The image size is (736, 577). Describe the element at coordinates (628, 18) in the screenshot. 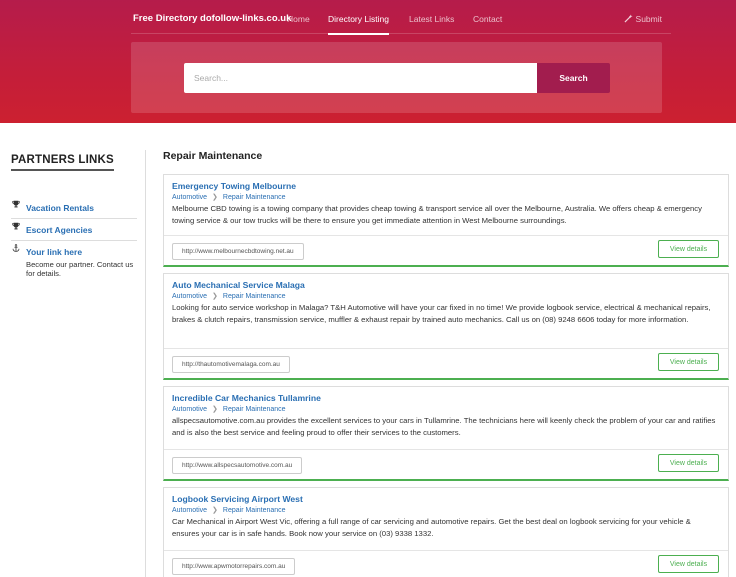

I see `magic-wand-icon` at that location.